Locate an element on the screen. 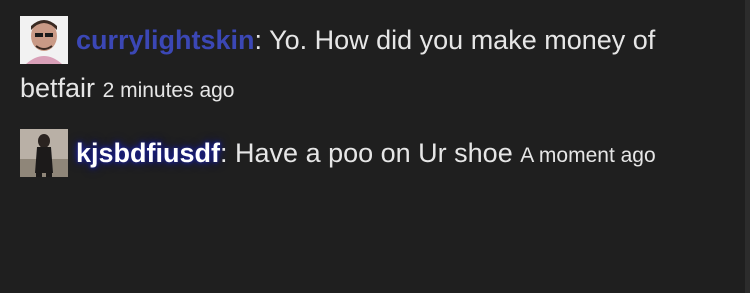 Image resolution: width=750 pixels, height=293 pixels. comment-timestamp: A moment ago is located at coordinates (588, 155).